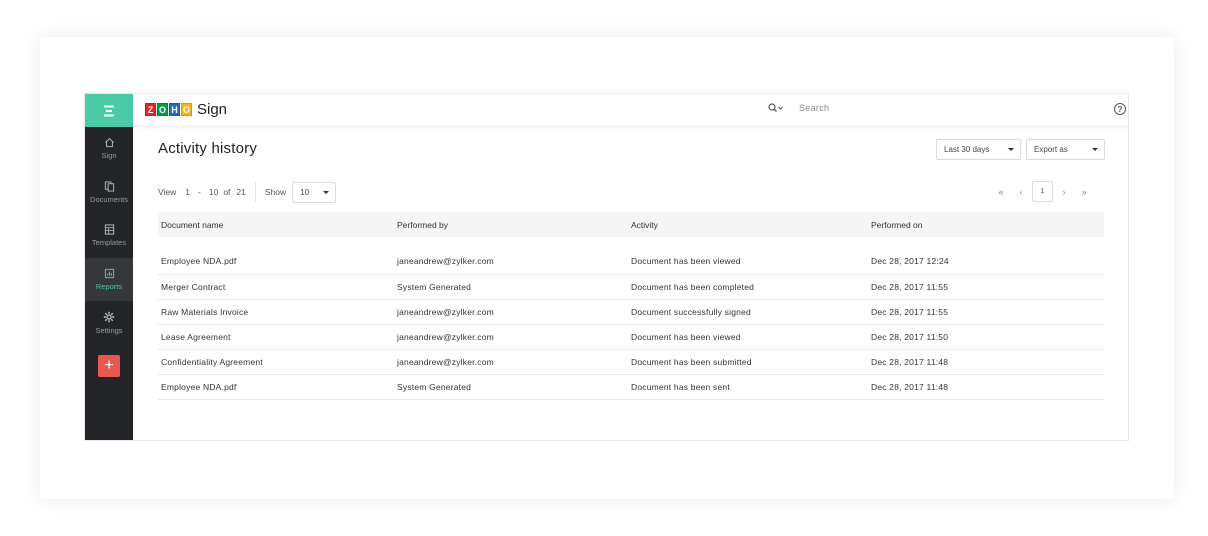 Image resolution: width=1208 pixels, height=536 pixels. Describe the element at coordinates (967, 149) in the screenshot. I see `date-range-value: Last 30 days` at that location.